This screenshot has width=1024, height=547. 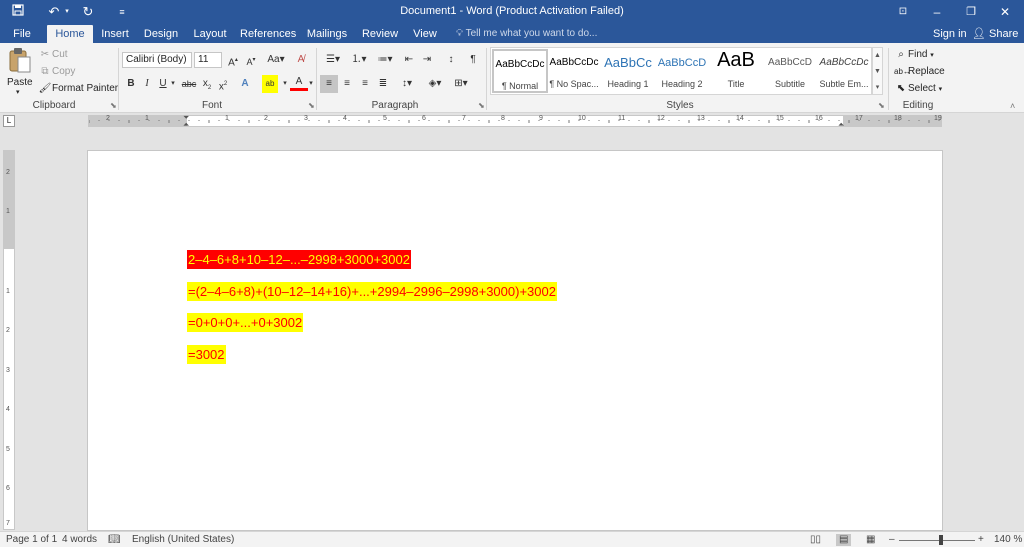 What do you see at coordinates (208, 60) in the screenshot?
I see `font-size-combo: 11` at bounding box center [208, 60].